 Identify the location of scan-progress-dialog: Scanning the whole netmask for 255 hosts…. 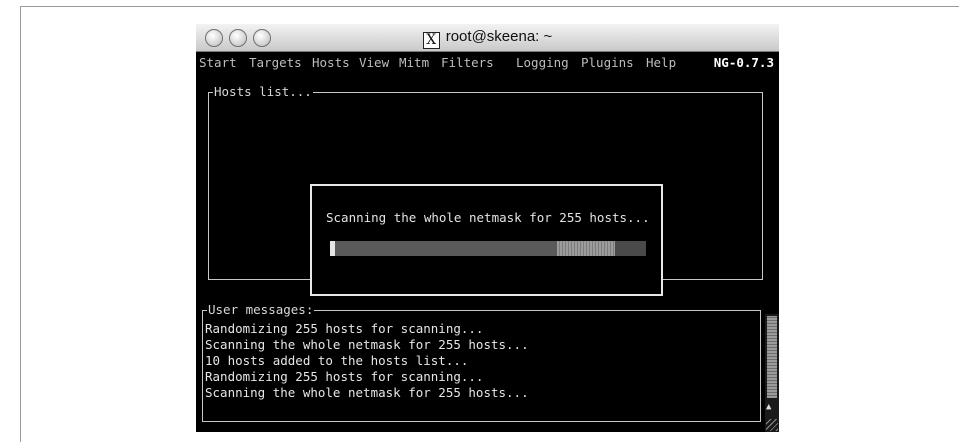
(486, 240).